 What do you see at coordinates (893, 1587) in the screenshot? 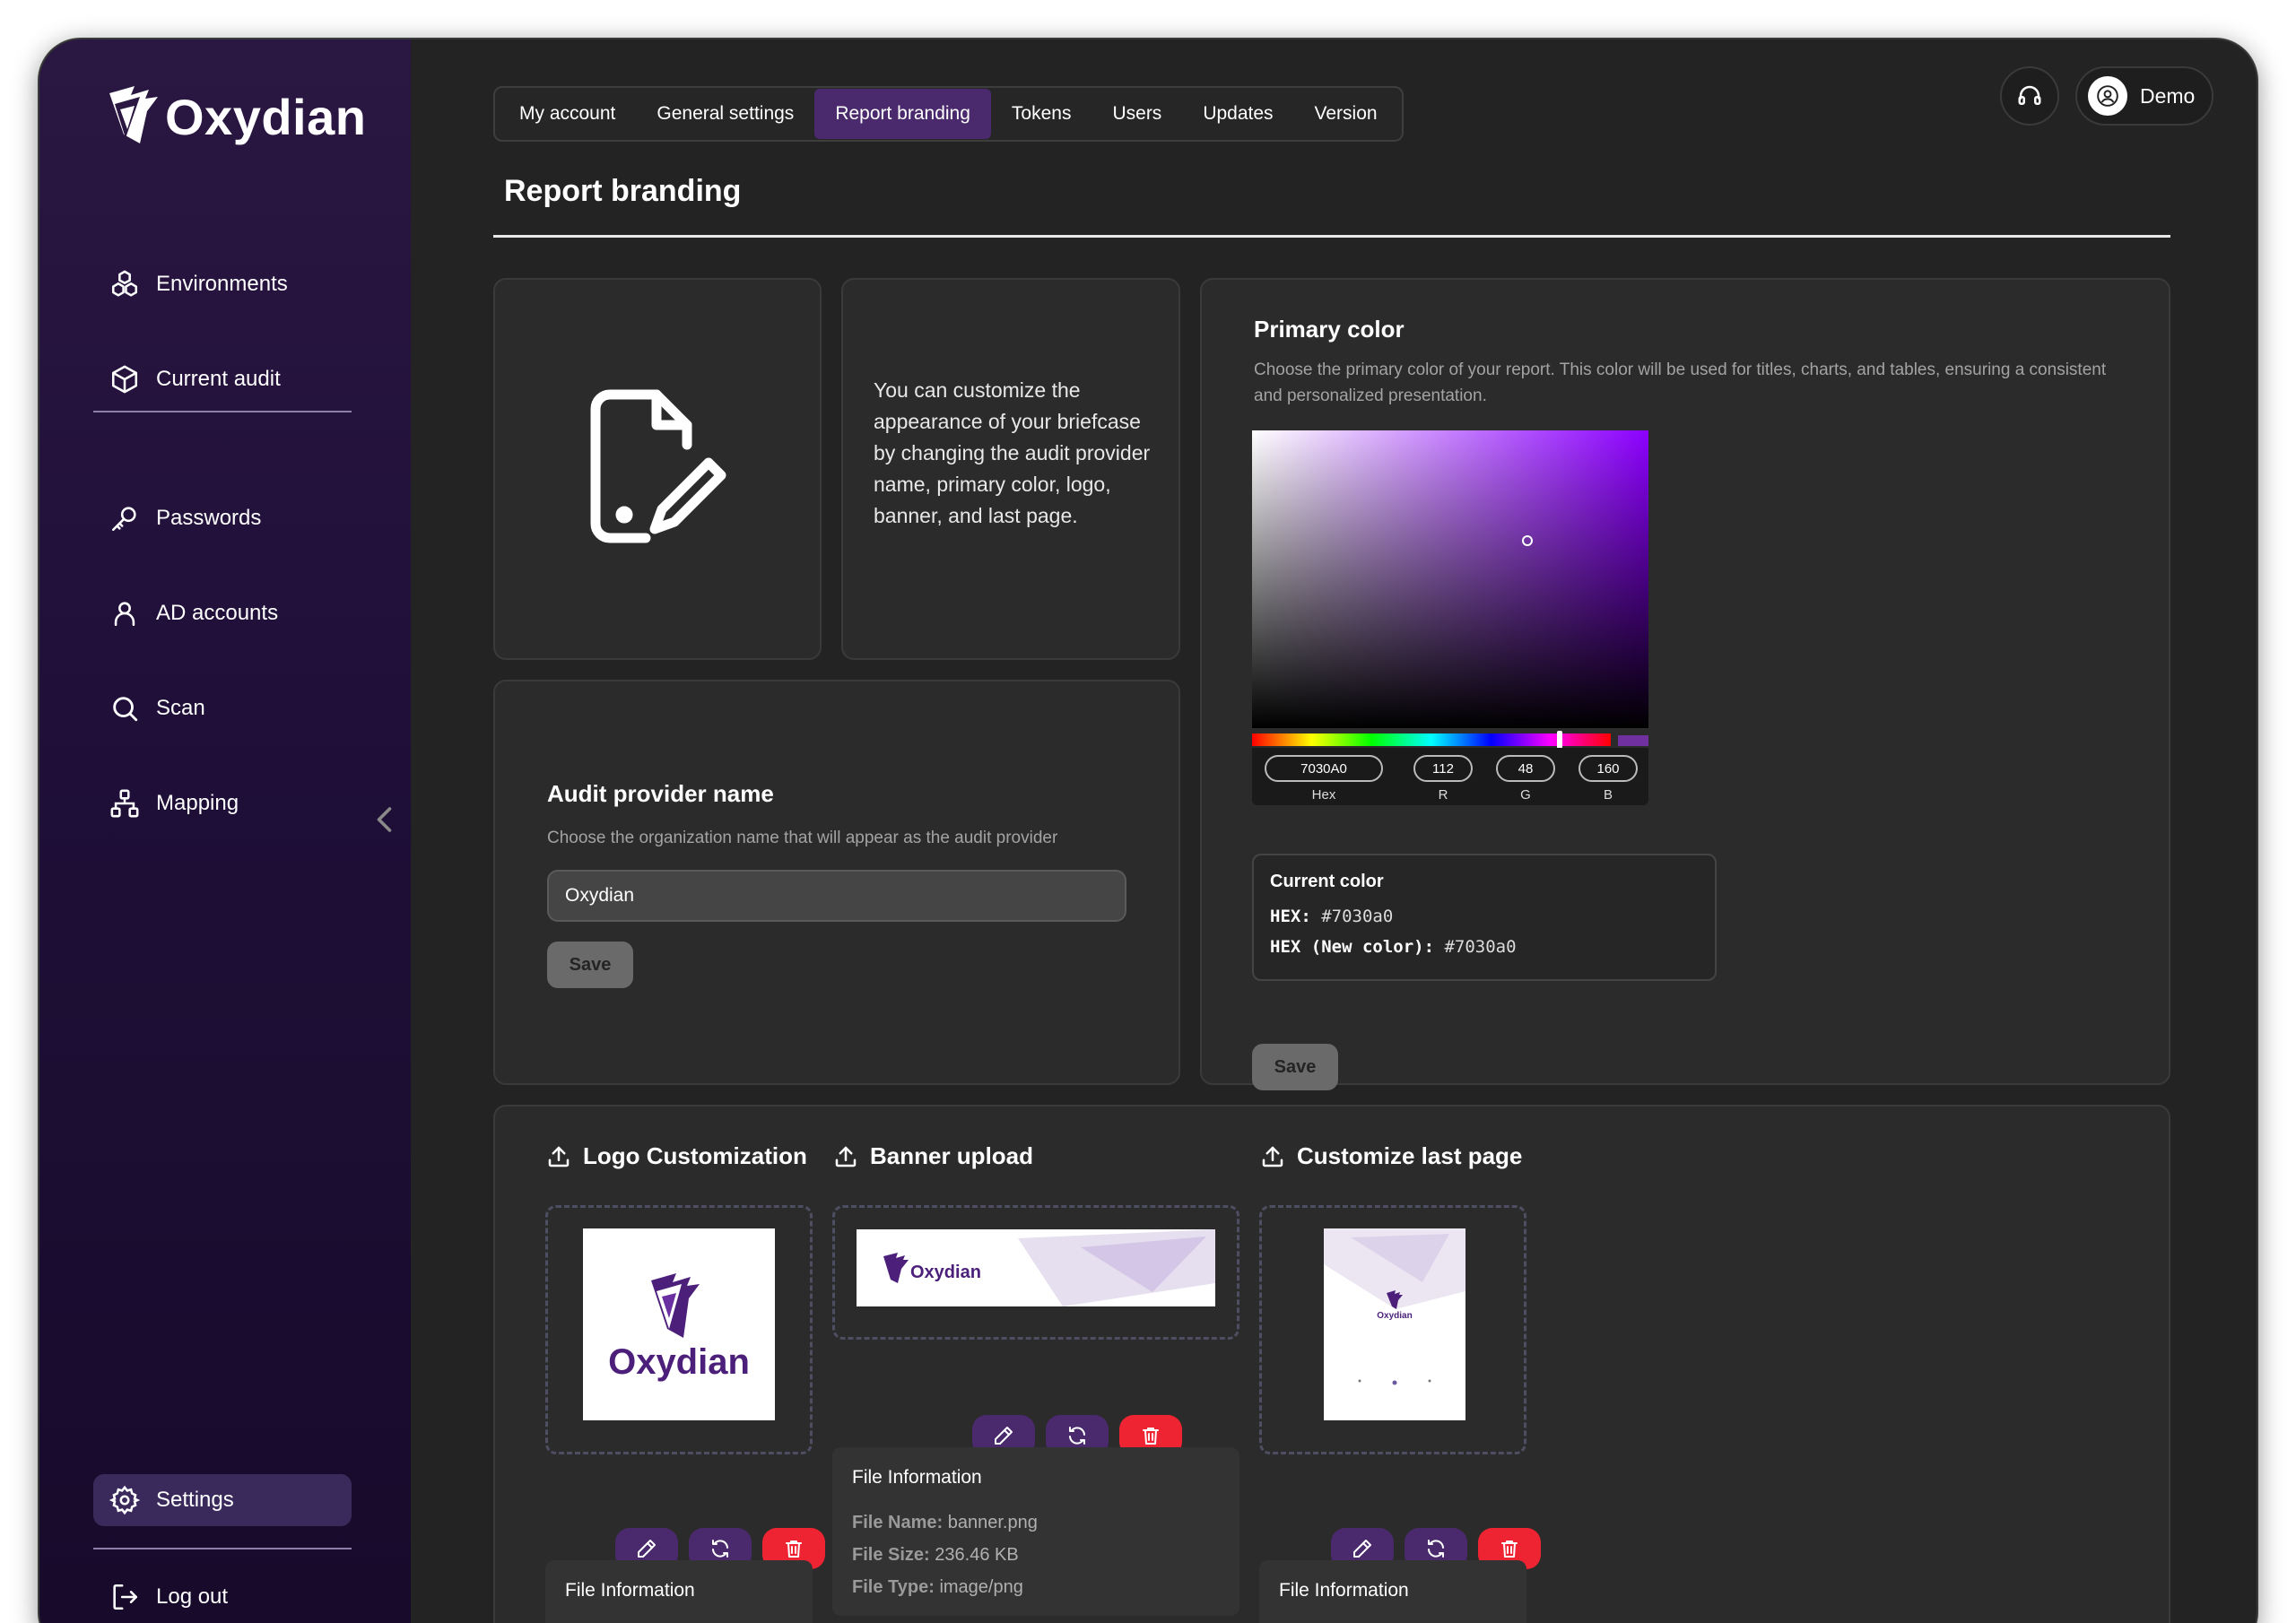
I see `file-type-label: File Type:` at bounding box center [893, 1587].